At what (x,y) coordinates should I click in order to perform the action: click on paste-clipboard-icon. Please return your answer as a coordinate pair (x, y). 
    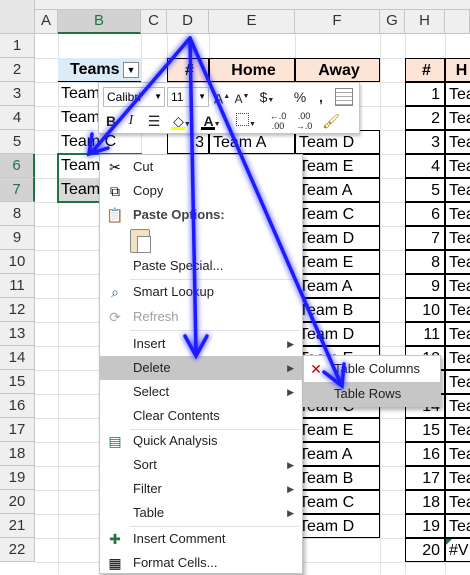
    Looking at the image, I should click on (140, 241).